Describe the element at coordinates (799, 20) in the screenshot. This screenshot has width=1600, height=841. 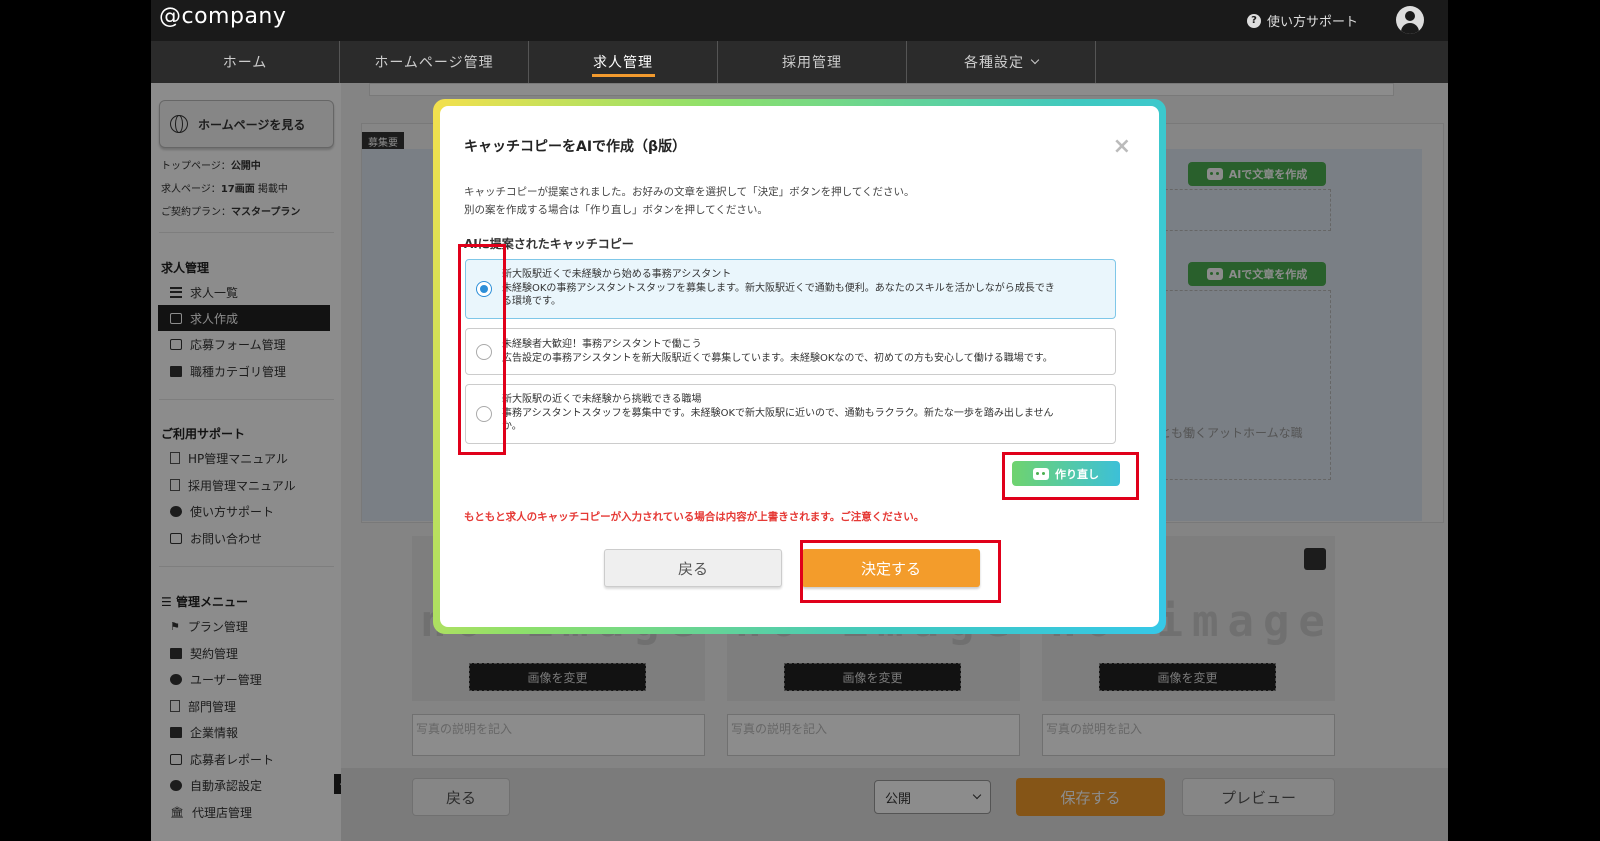
I see `top-bar: @company ? 使い方サポート` at that location.